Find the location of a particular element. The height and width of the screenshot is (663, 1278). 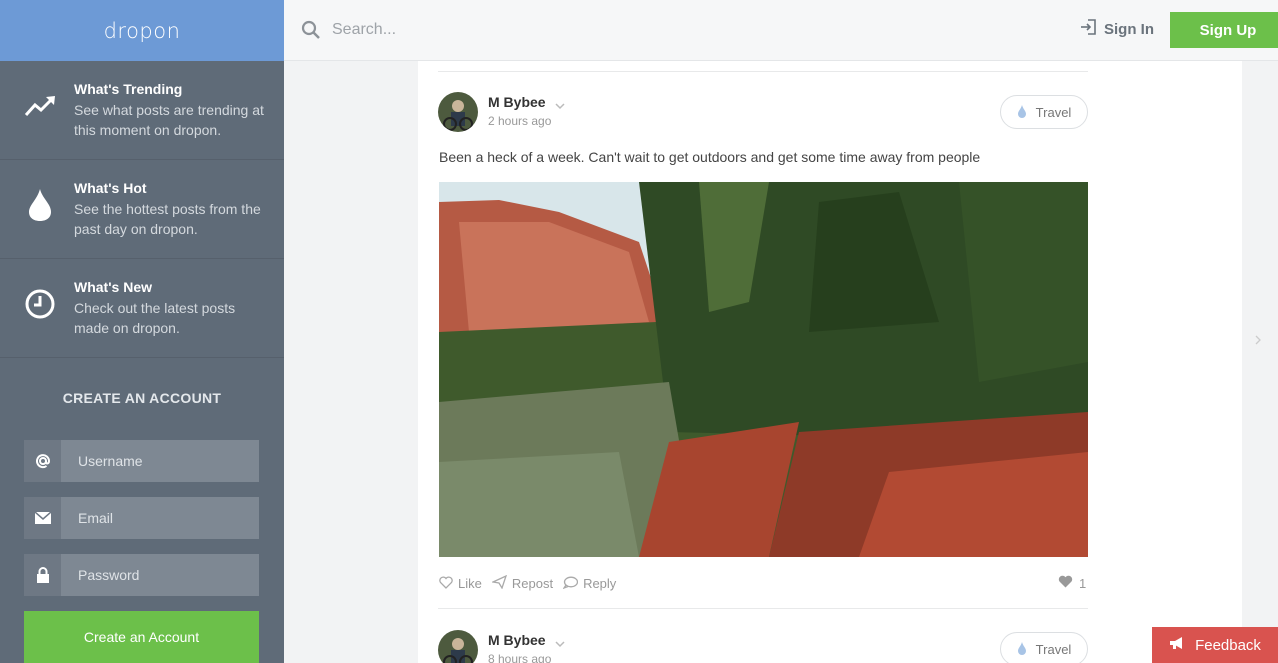

email-field is located at coordinates (141, 518).